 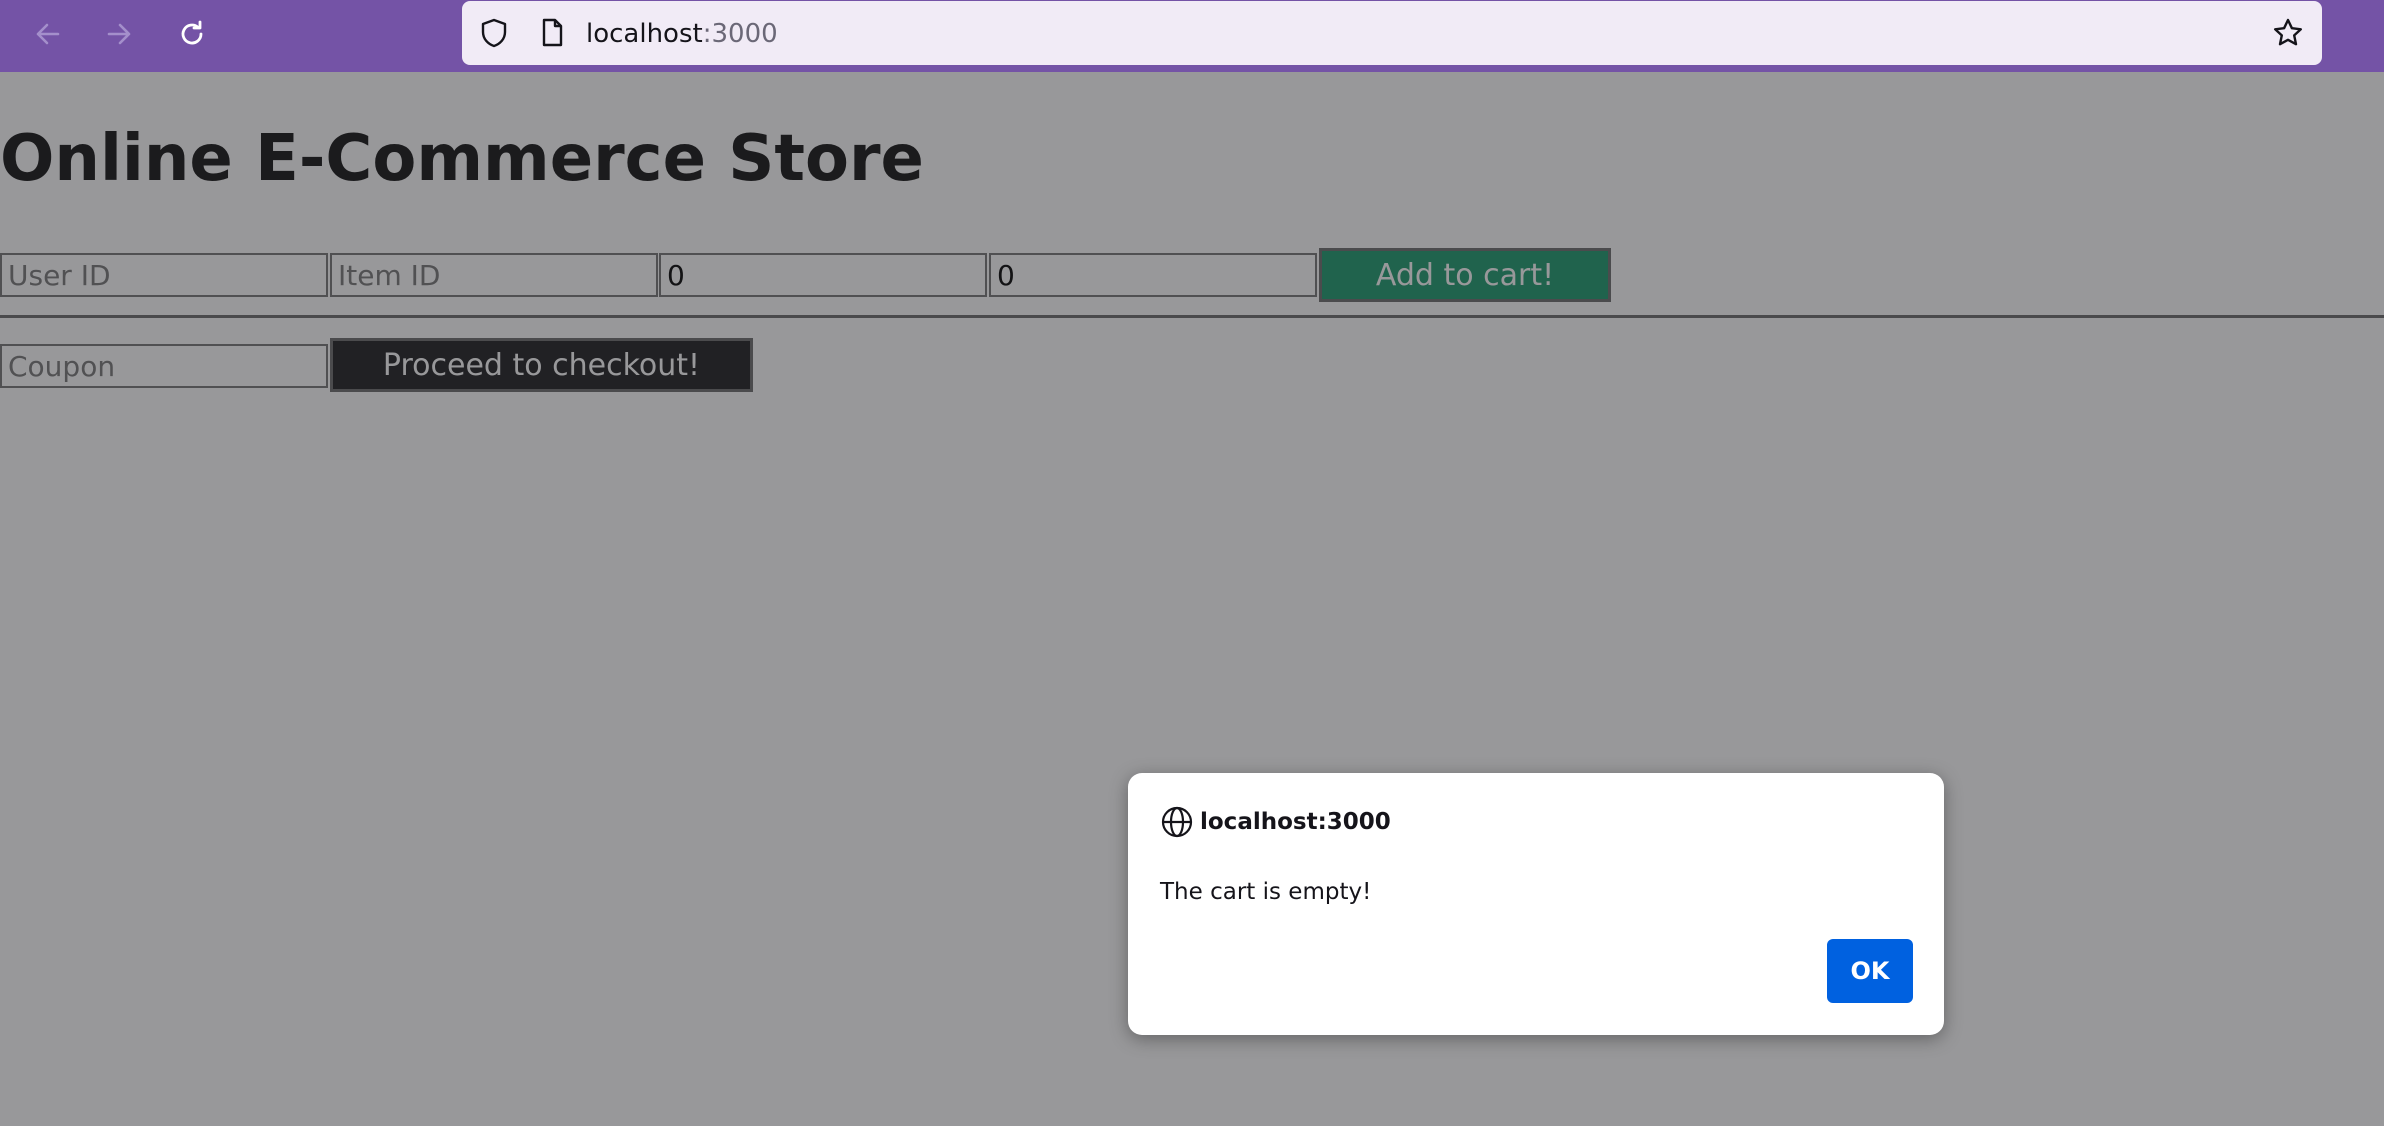 I want to click on url-port: :3000, so click(x=740, y=34).